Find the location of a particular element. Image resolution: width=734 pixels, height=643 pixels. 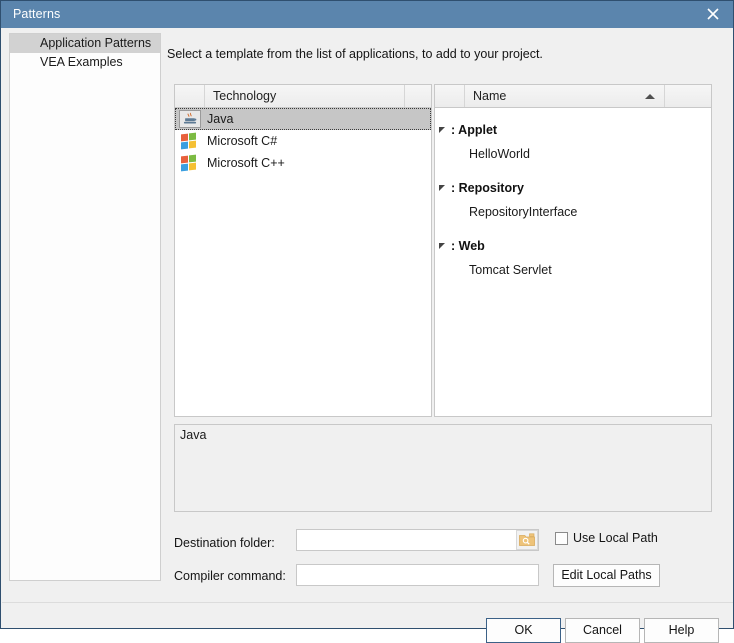

java-icon is located at coordinates (190, 119).